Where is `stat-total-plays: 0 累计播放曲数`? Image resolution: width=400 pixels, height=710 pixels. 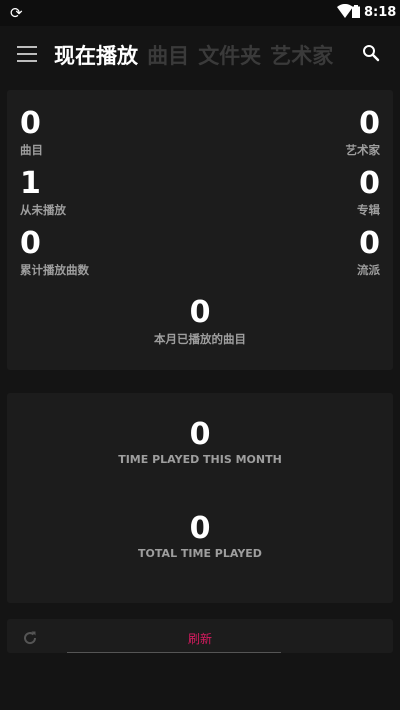 stat-total-plays: 0 累计播放曲数 is located at coordinates (54, 253).